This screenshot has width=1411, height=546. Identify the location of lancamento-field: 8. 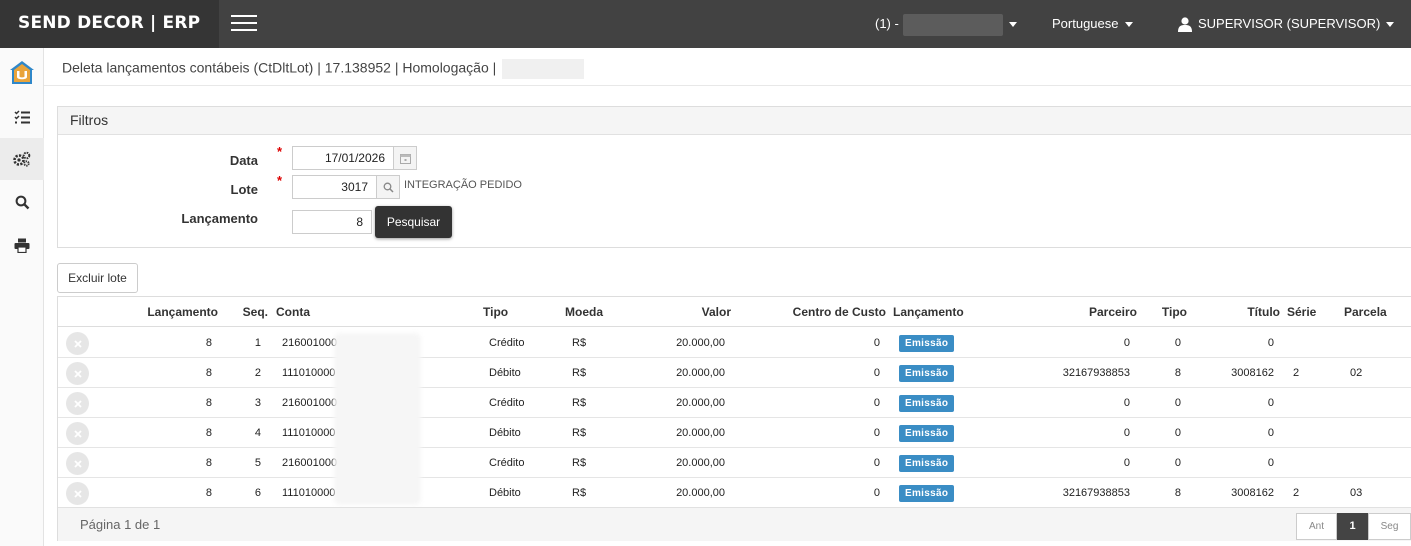
(332, 222).